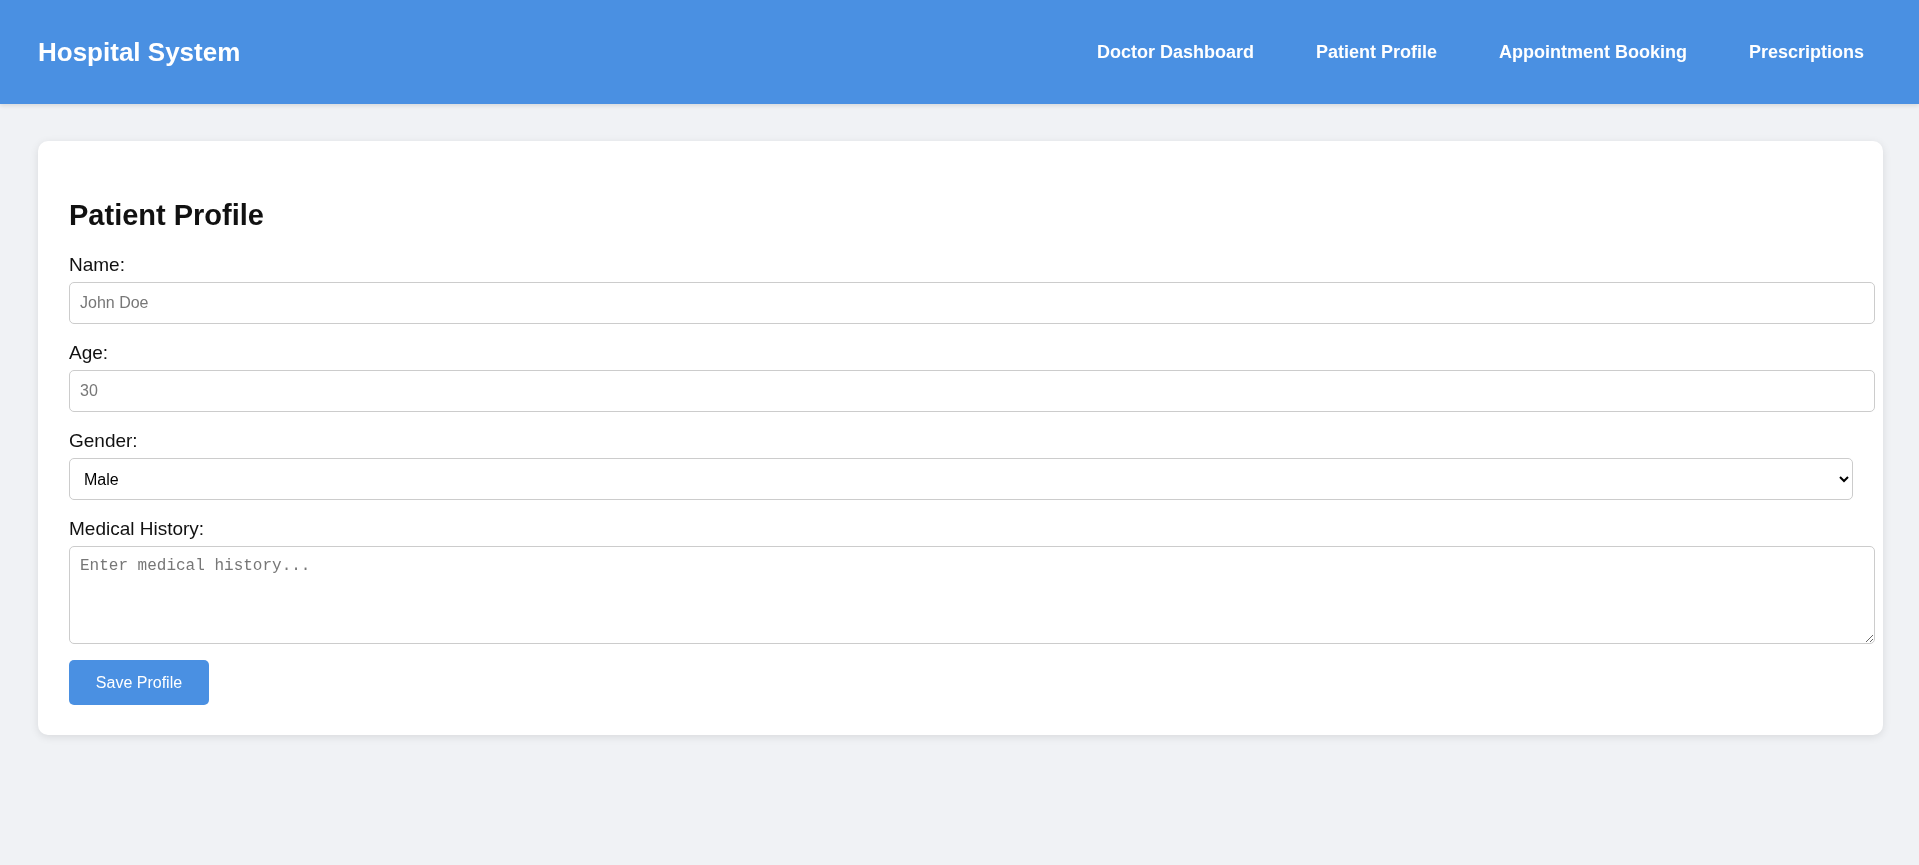  I want to click on nav-link: Doctor Dashboard, so click(1175, 52).